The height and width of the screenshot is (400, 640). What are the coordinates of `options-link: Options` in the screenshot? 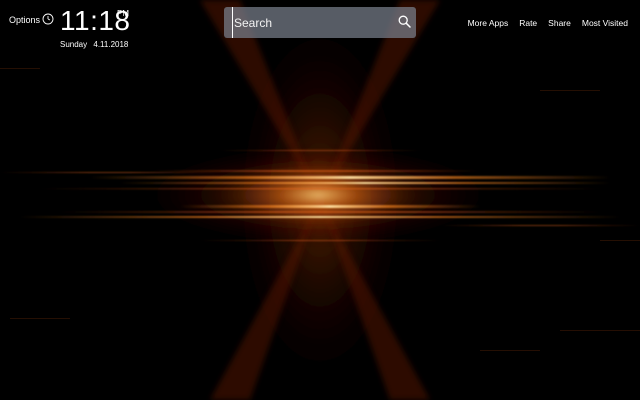 It's located at (24, 20).